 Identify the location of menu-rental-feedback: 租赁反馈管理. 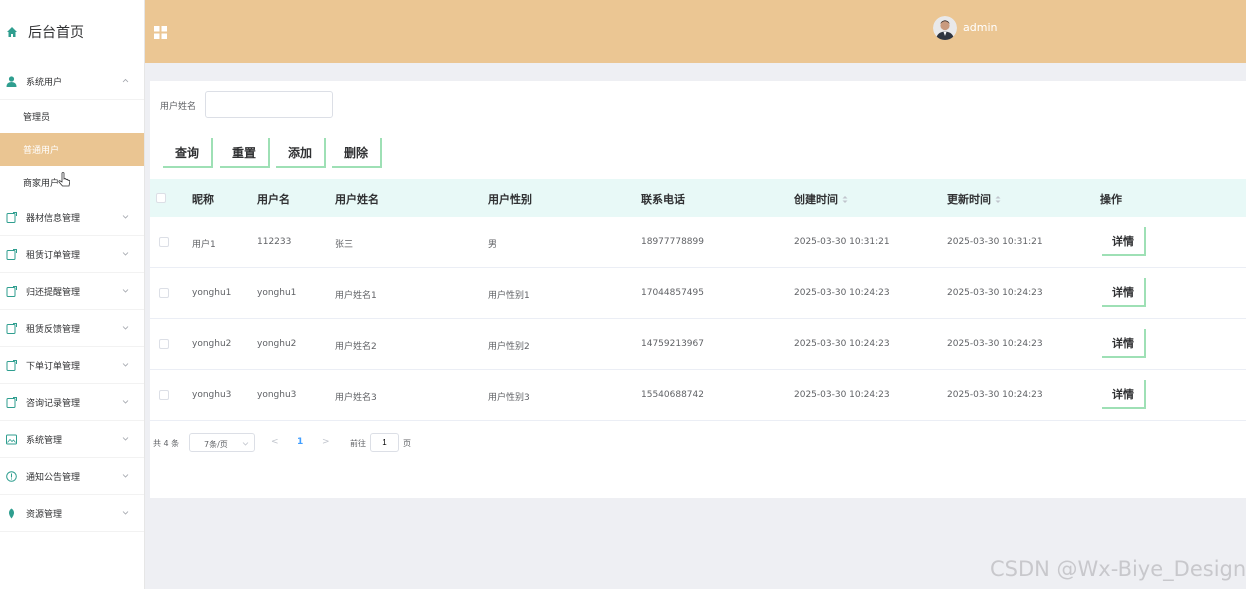
(72, 328).